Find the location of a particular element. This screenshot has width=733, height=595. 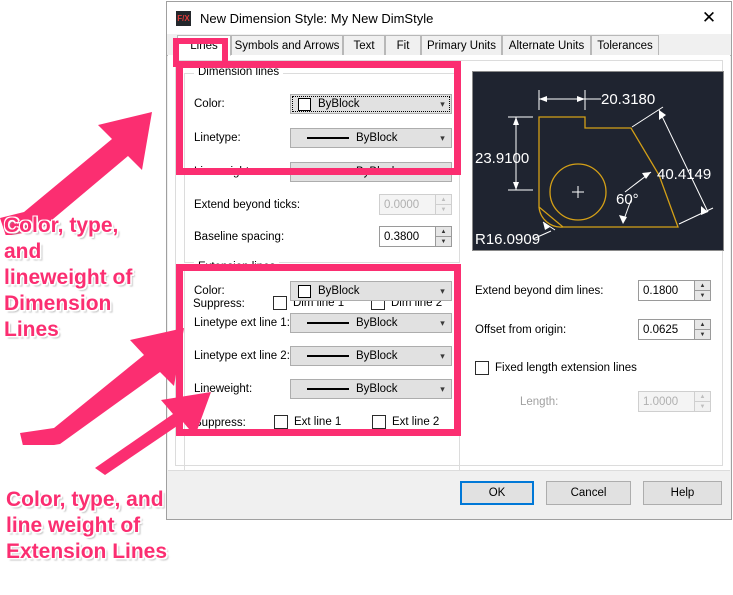

preview-dim-angle: 60° is located at coordinates (627, 199).